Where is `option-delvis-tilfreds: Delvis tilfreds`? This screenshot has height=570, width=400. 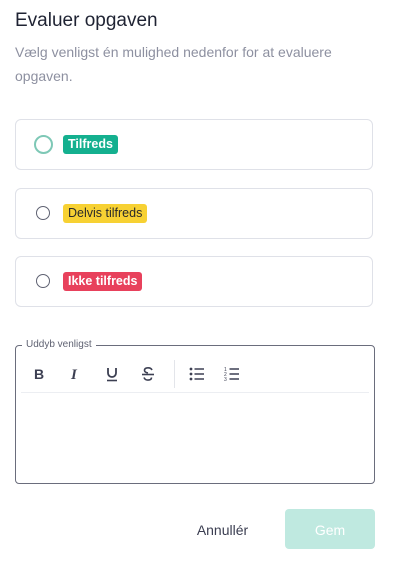 option-delvis-tilfreds: Delvis tilfreds is located at coordinates (194, 213).